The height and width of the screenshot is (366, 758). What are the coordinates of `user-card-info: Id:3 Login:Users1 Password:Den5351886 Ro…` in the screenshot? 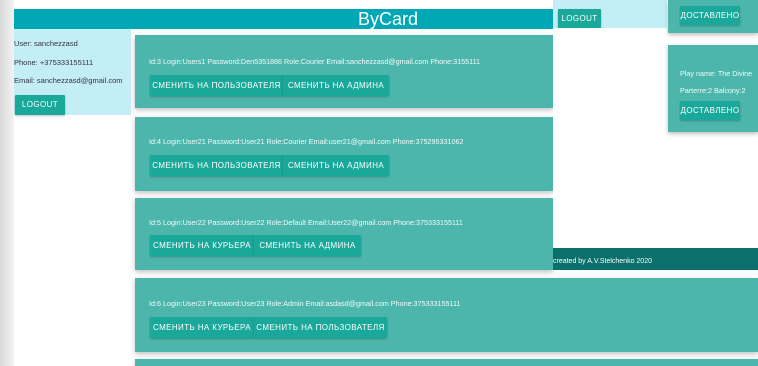 It's located at (315, 61).